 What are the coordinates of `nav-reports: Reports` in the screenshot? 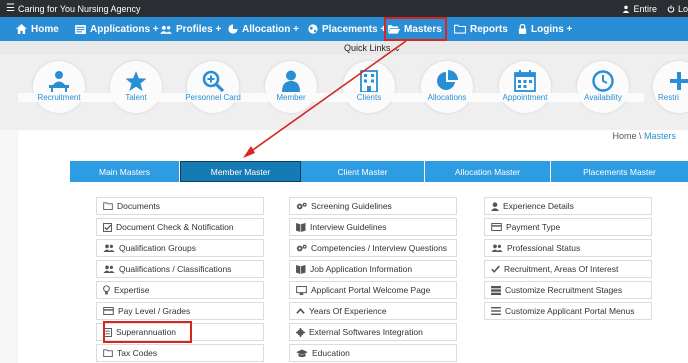 It's located at (481, 29).